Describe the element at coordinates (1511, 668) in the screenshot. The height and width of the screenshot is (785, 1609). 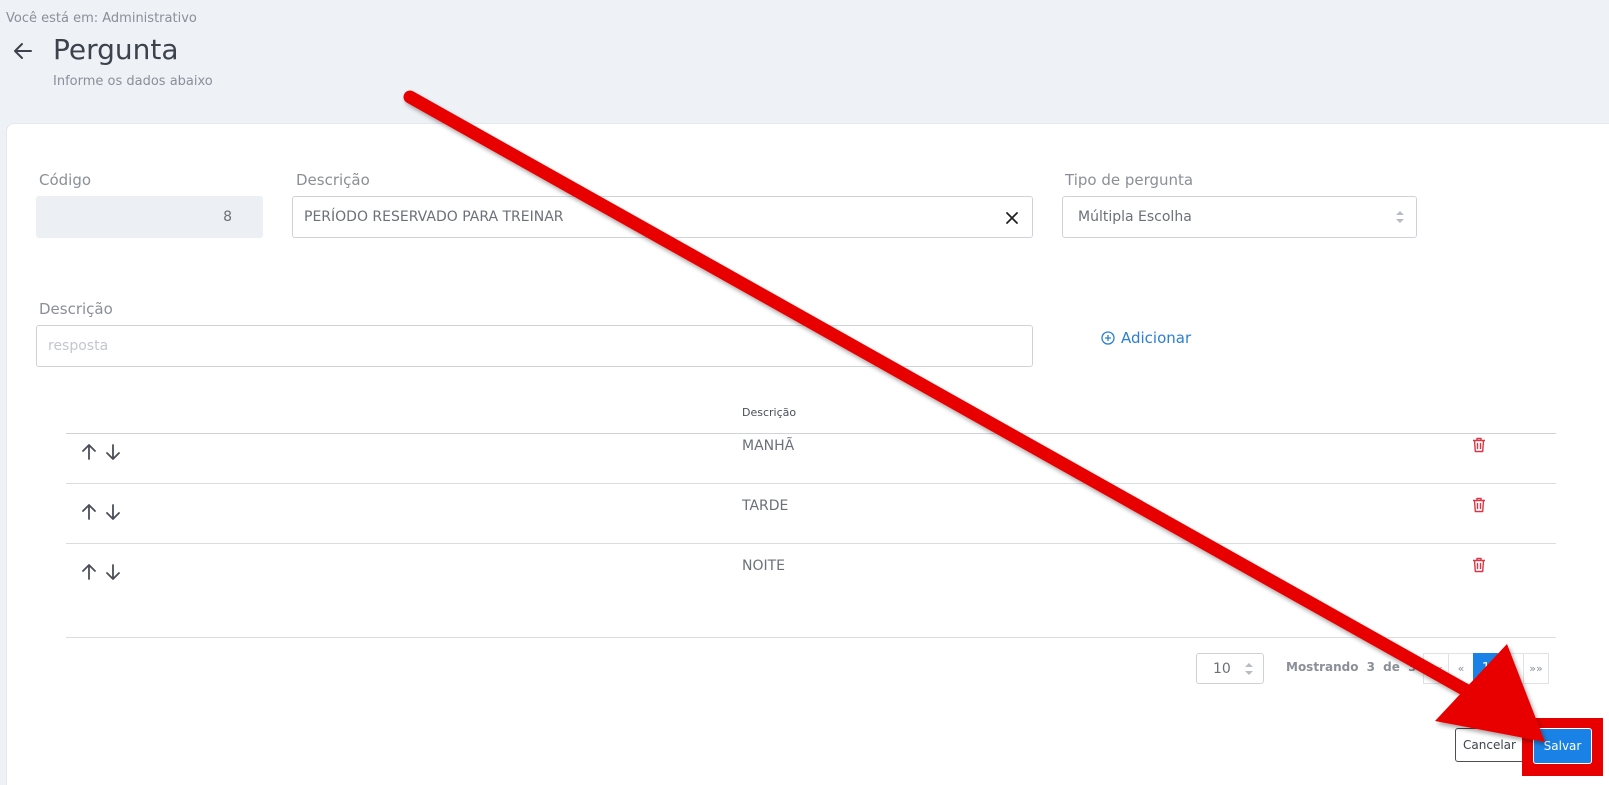
I see `next-page-button: »` at that location.